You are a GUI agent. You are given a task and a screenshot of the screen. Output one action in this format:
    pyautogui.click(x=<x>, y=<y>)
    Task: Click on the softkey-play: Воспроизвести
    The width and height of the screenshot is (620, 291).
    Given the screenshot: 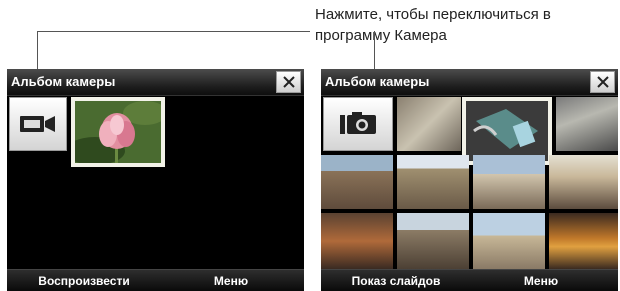 What is the action you would take?
    pyautogui.click(x=84, y=281)
    